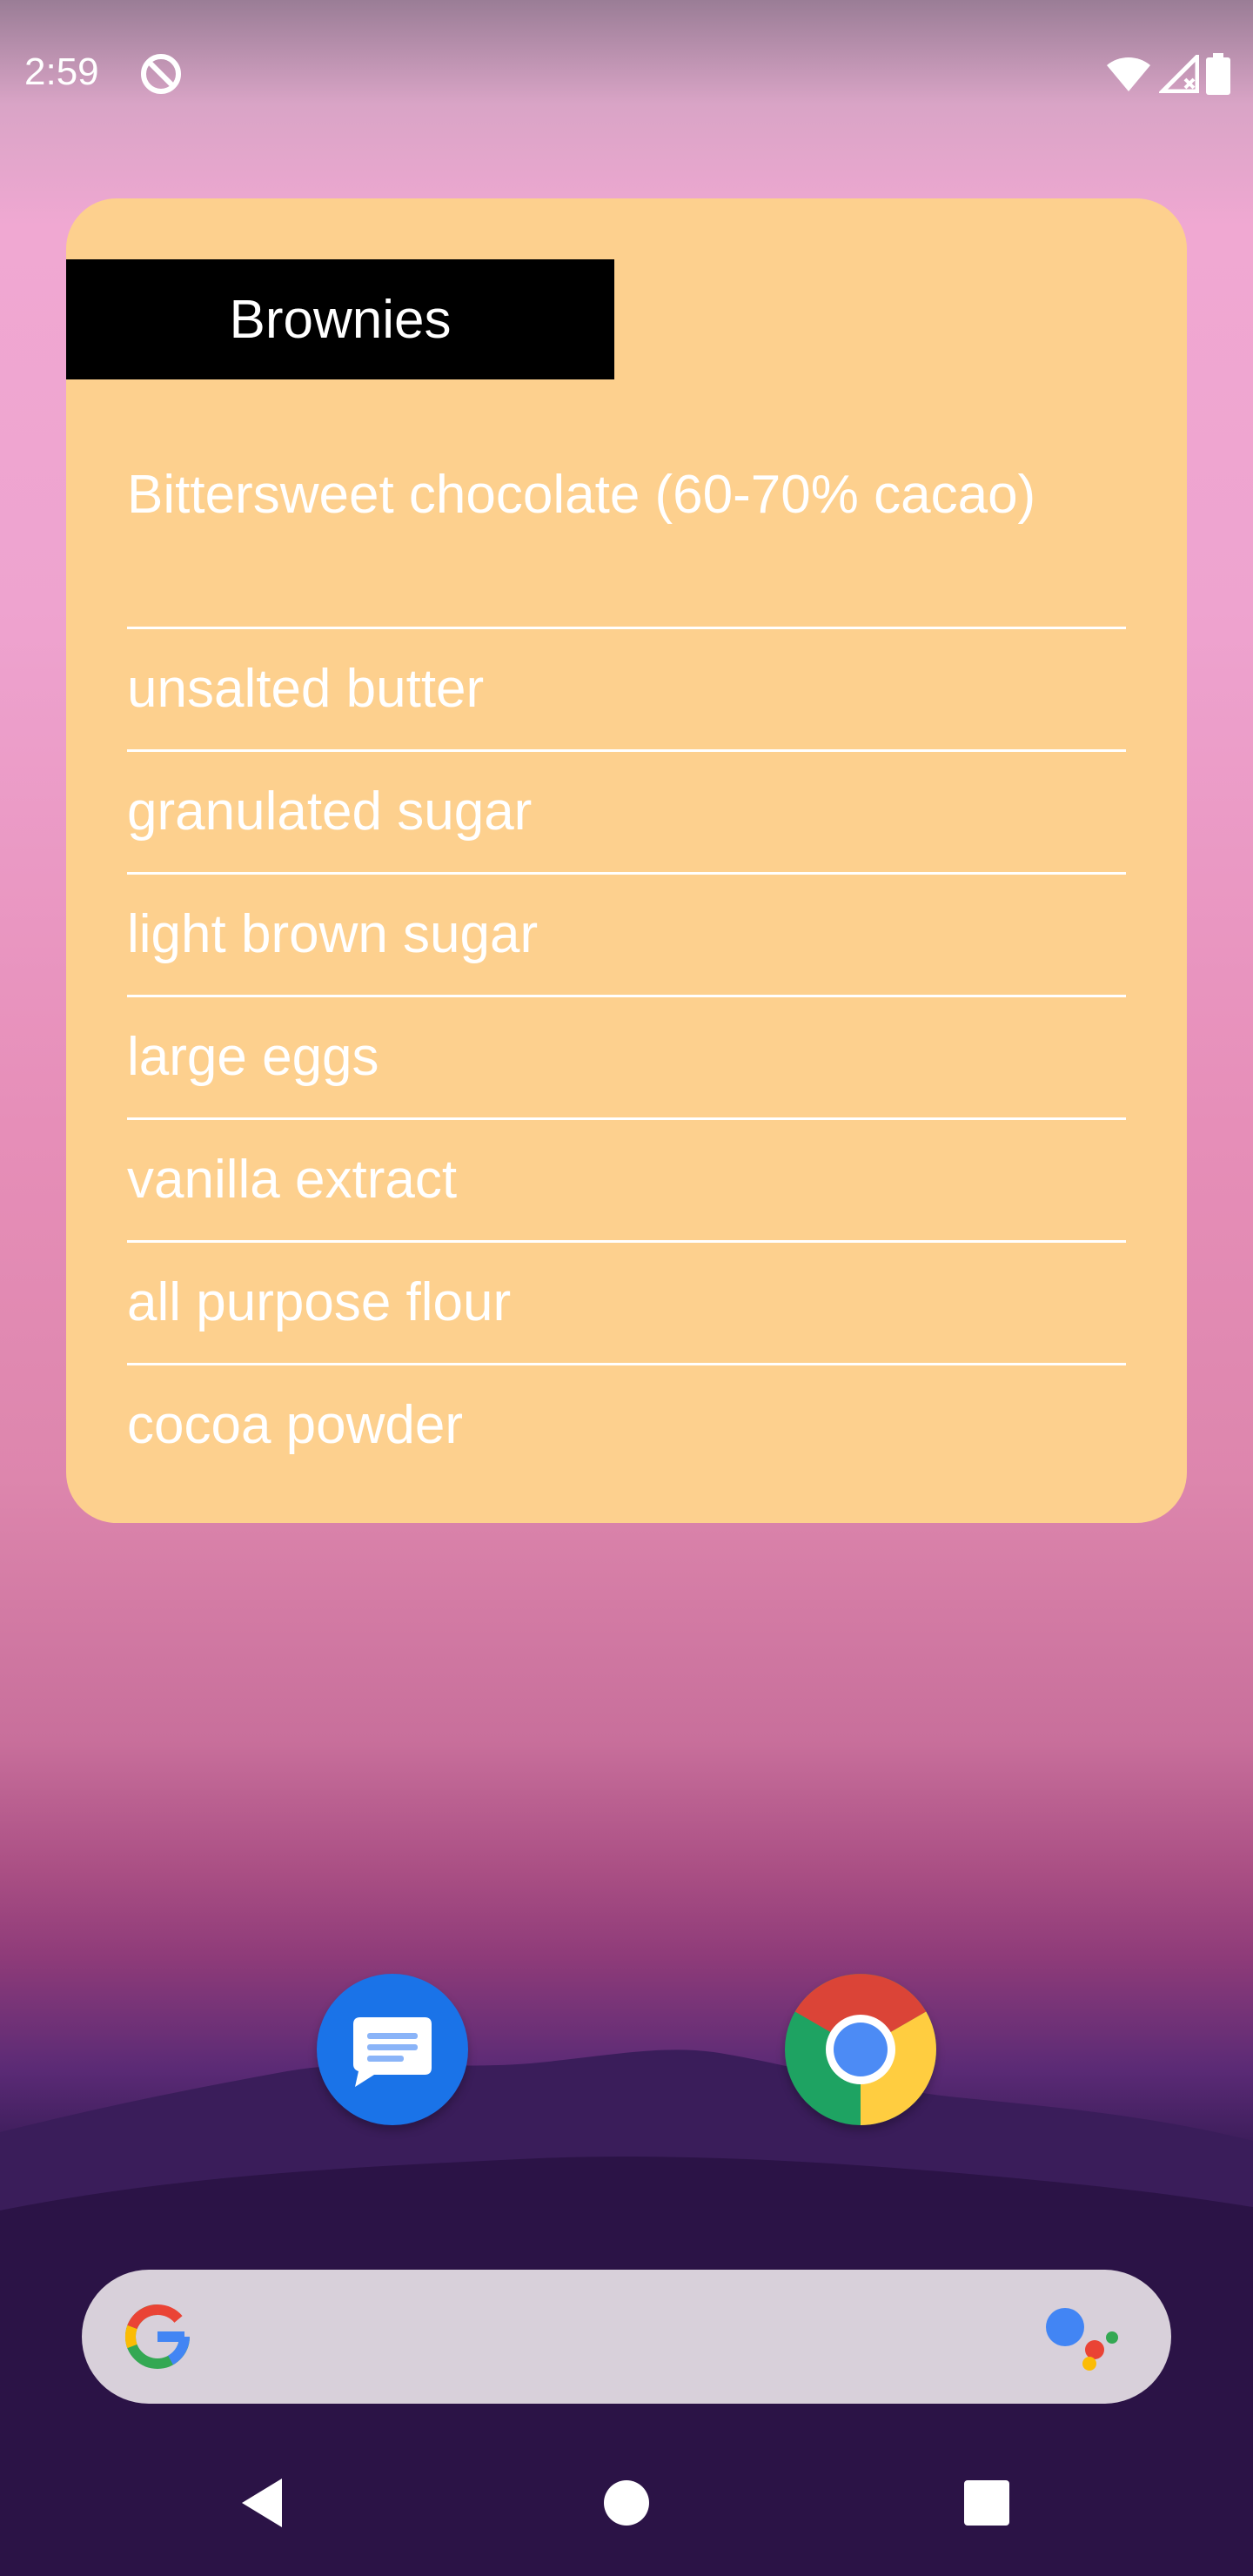  Describe the element at coordinates (626, 2337) in the screenshot. I see `google-search-bar` at that location.